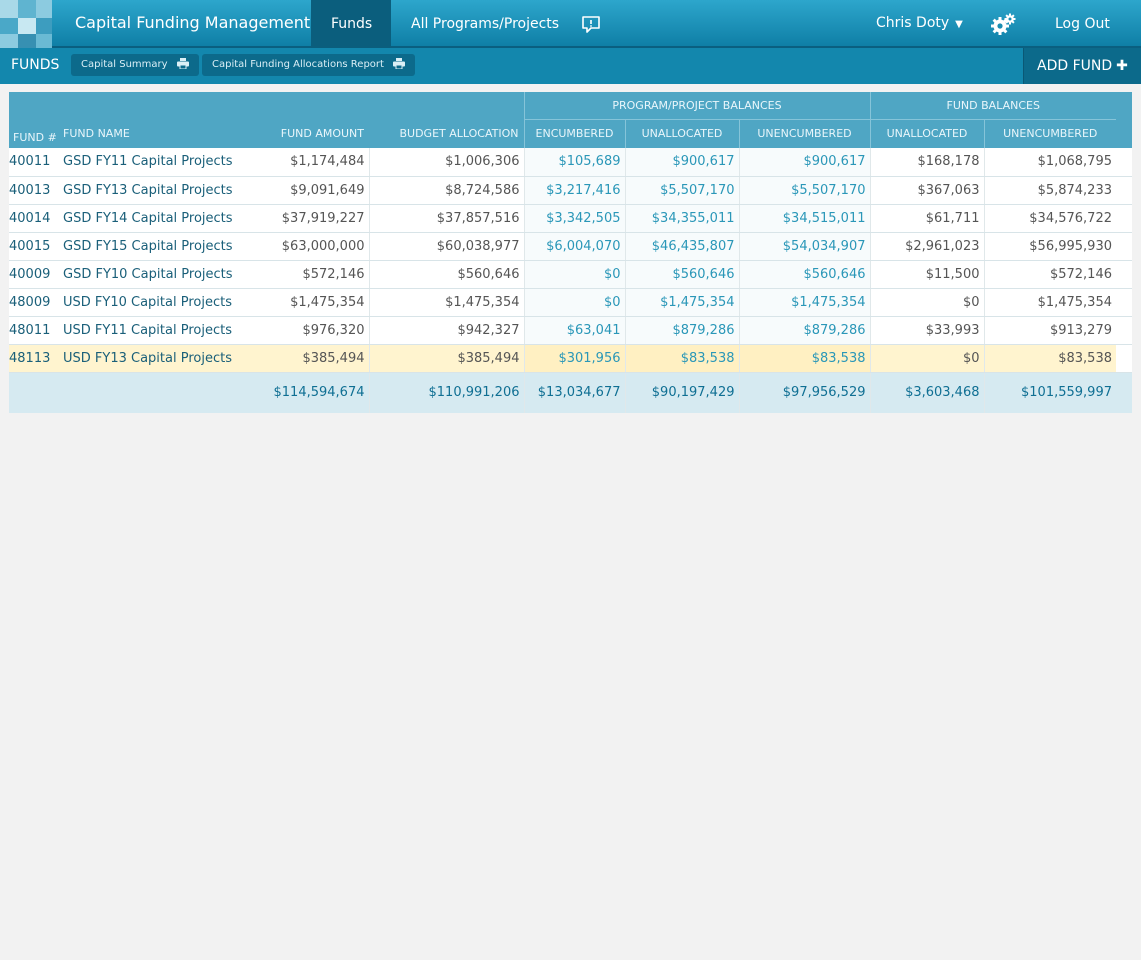 The height and width of the screenshot is (960, 1141). What do you see at coordinates (805, 218) in the screenshot?
I see `cell-pp-unencumbered: $34,515,011` at bounding box center [805, 218].